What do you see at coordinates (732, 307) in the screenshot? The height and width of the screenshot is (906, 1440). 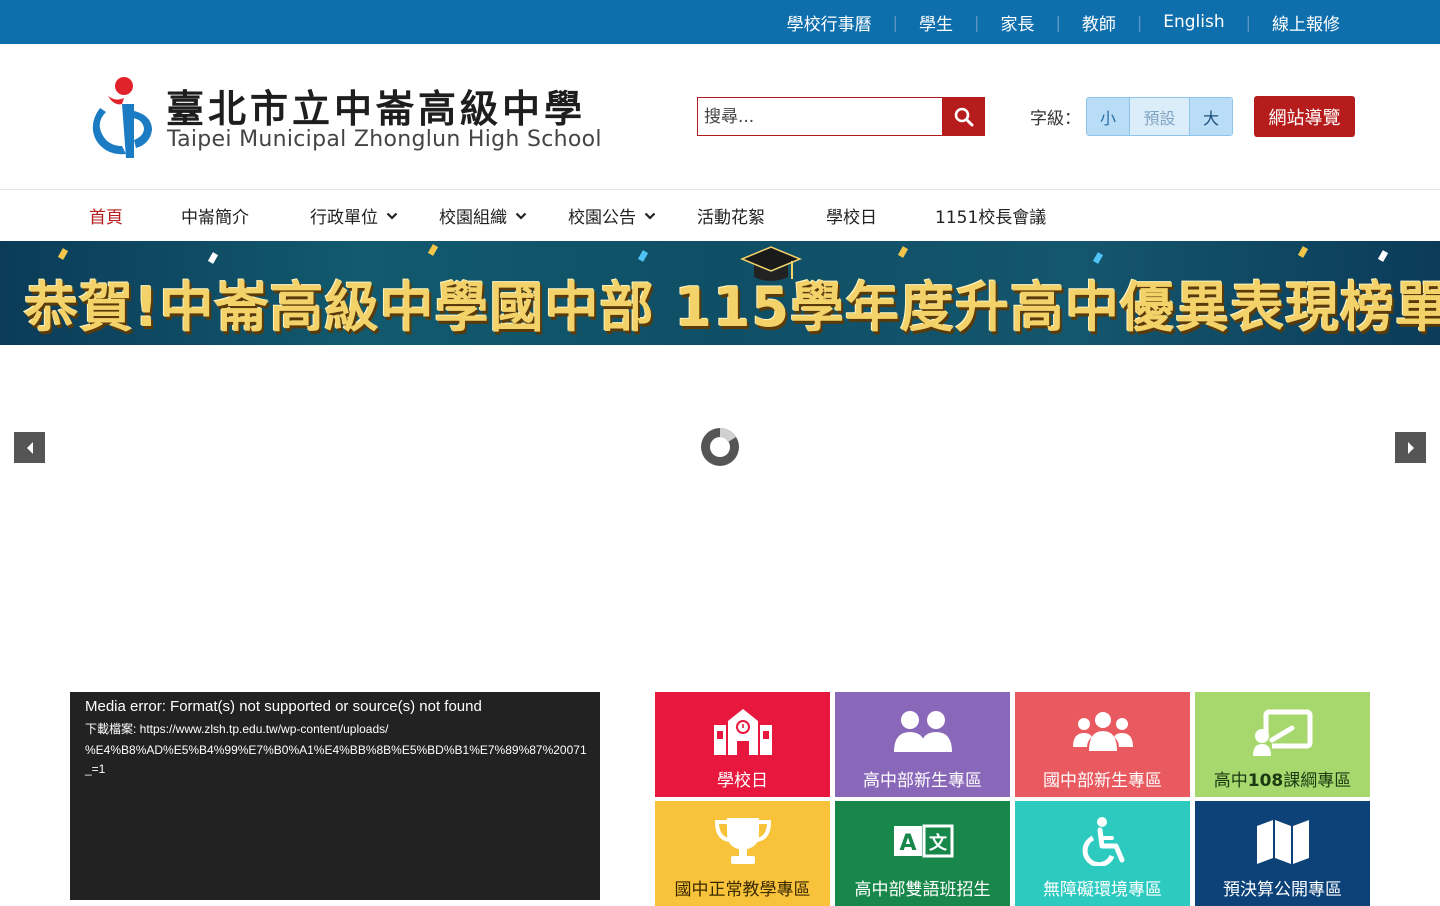 I see `banner-headline: 恭賀!中崙高級中學國中部 115學年度升高中優異表現榜單` at bounding box center [732, 307].